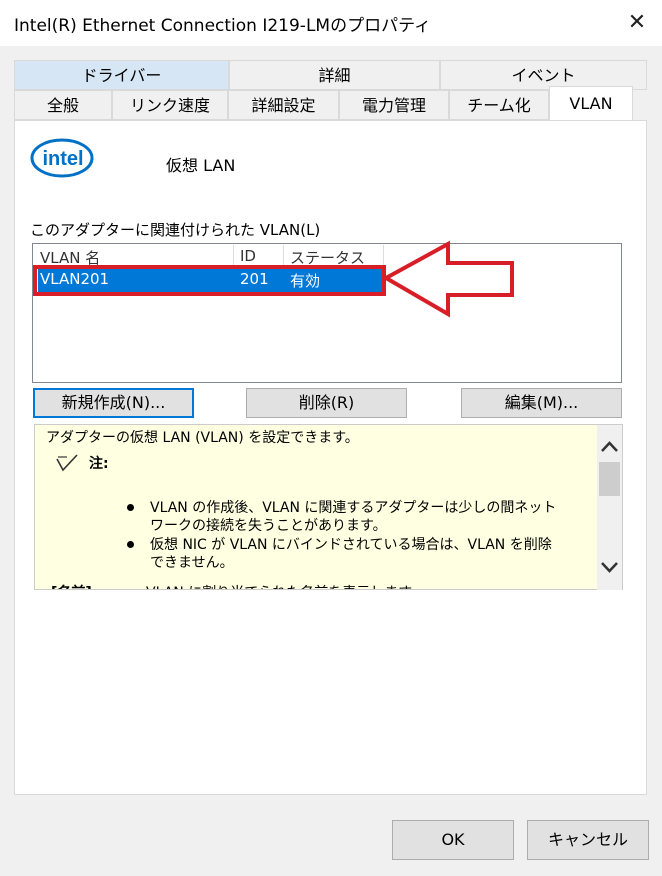  What do you see at coordinates (637, 23) in the screenshot?
I see `close-button: ✕` at bounding box center [637, 23].